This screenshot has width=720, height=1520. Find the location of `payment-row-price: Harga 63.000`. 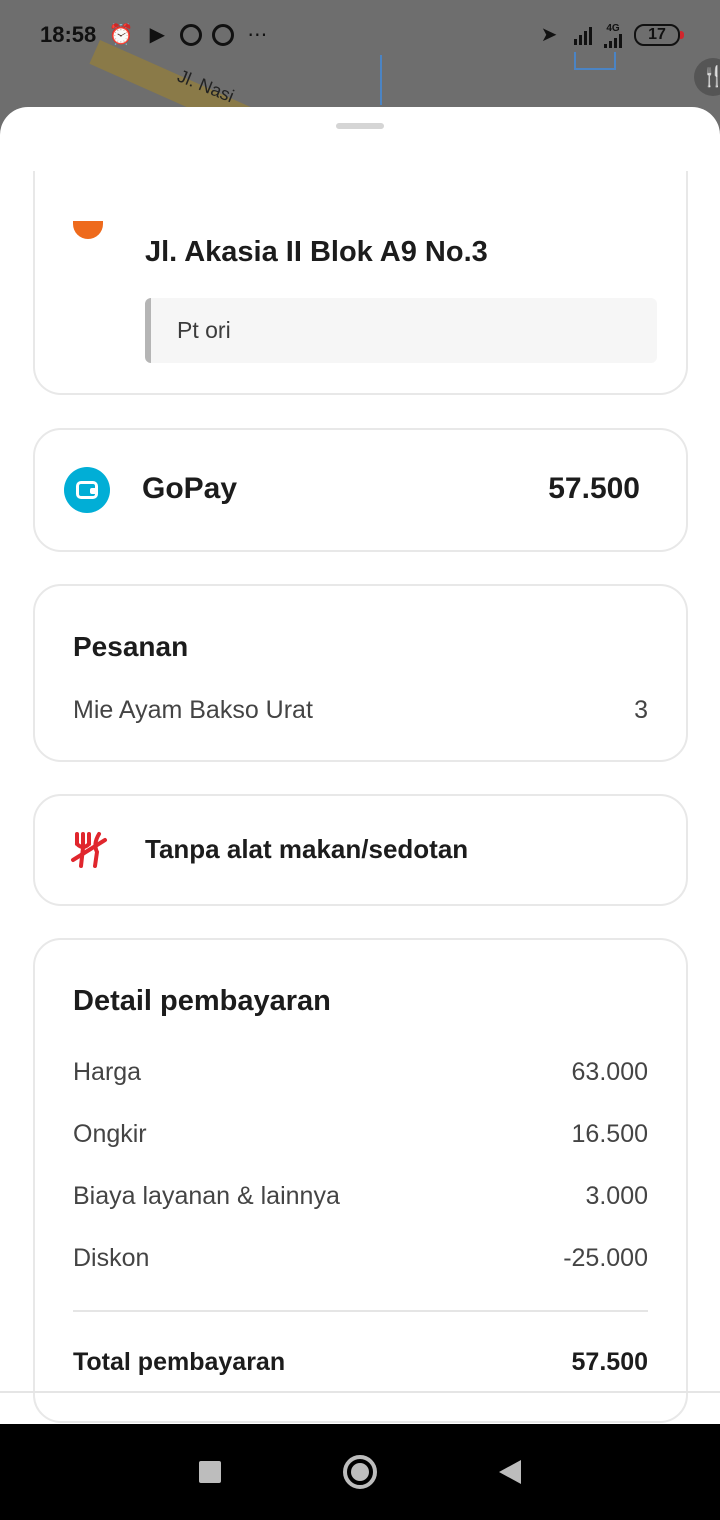

payment-row-price: Harga 63.000 is located at coordinates (360, 1074).